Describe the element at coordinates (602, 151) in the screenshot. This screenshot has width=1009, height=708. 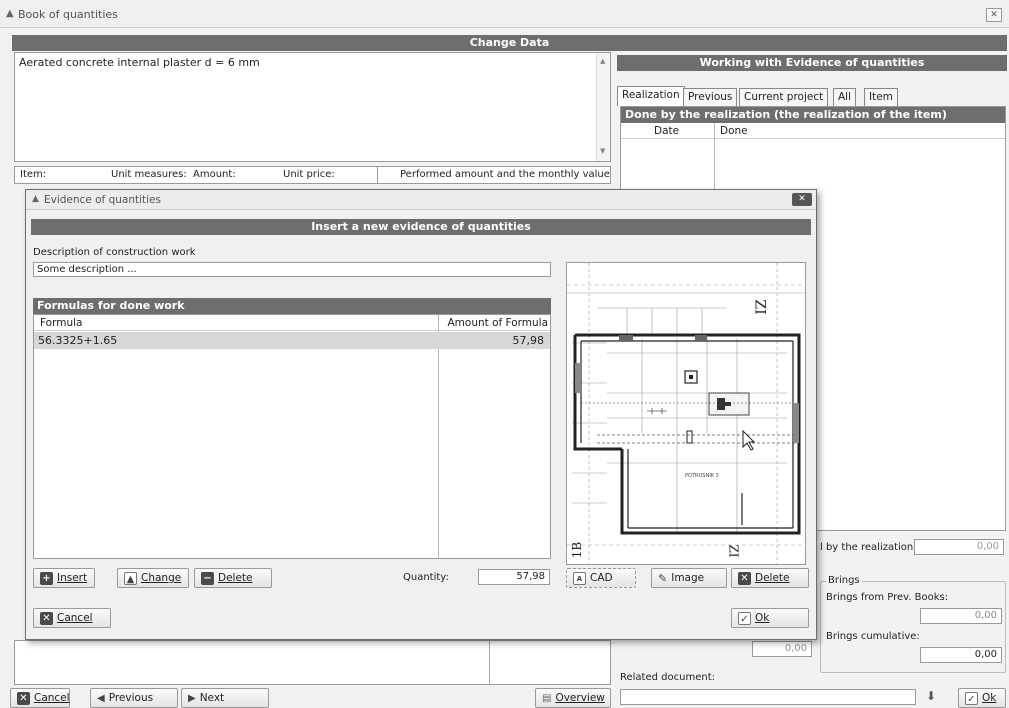
I see `scroll-down-icon: ▼` at that location.